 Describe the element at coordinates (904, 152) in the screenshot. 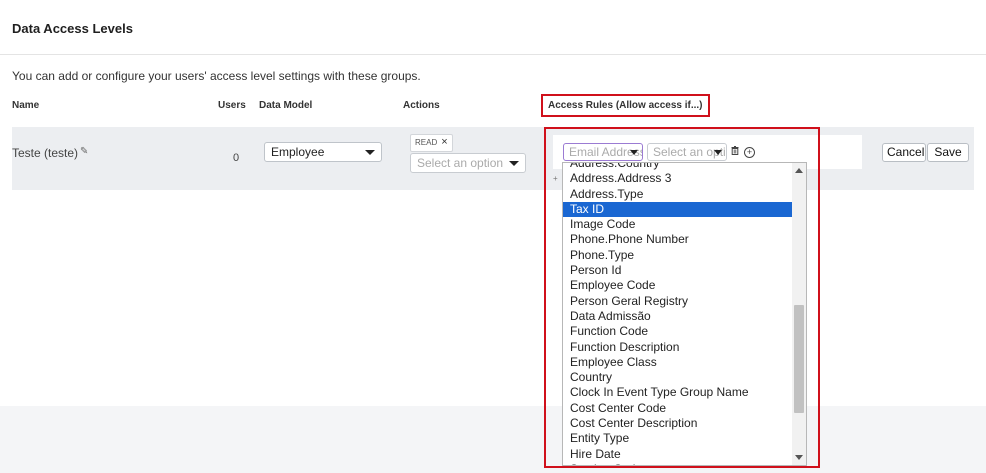

I see `cancel-button: Cancel` at that location.